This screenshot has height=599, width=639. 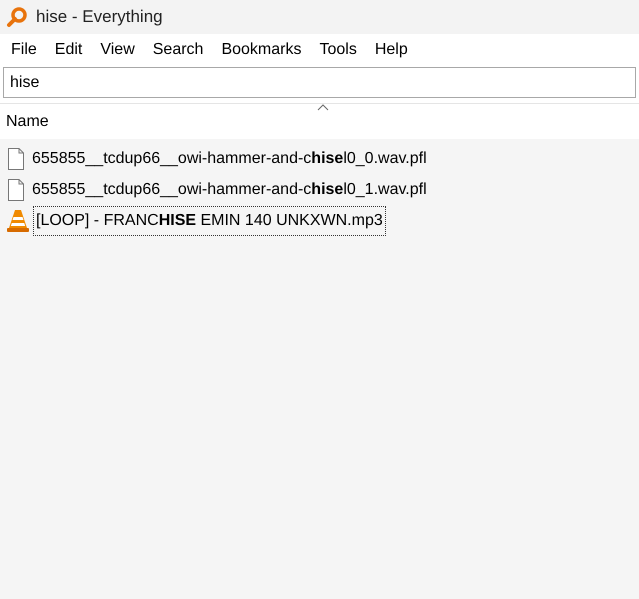 What do you see at coordinates (17, 17) in the screenshot?
I see `magnifier-icon` at bounding box center [17, 17].